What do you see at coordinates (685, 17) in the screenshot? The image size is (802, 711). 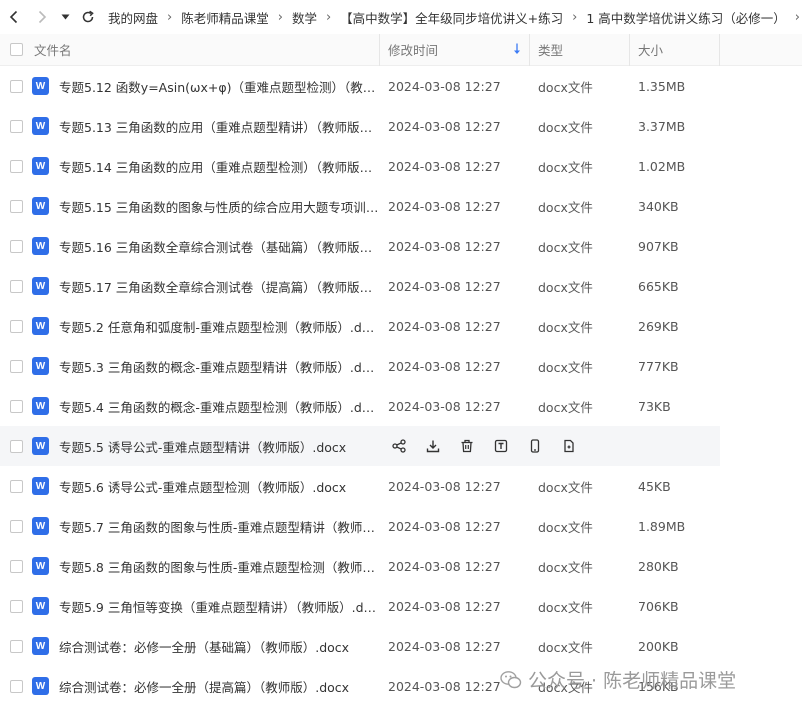 I see `breadcrumb-item: 1 高中数学培优讲义练习（必修一）` at bounding box center [685, 17].